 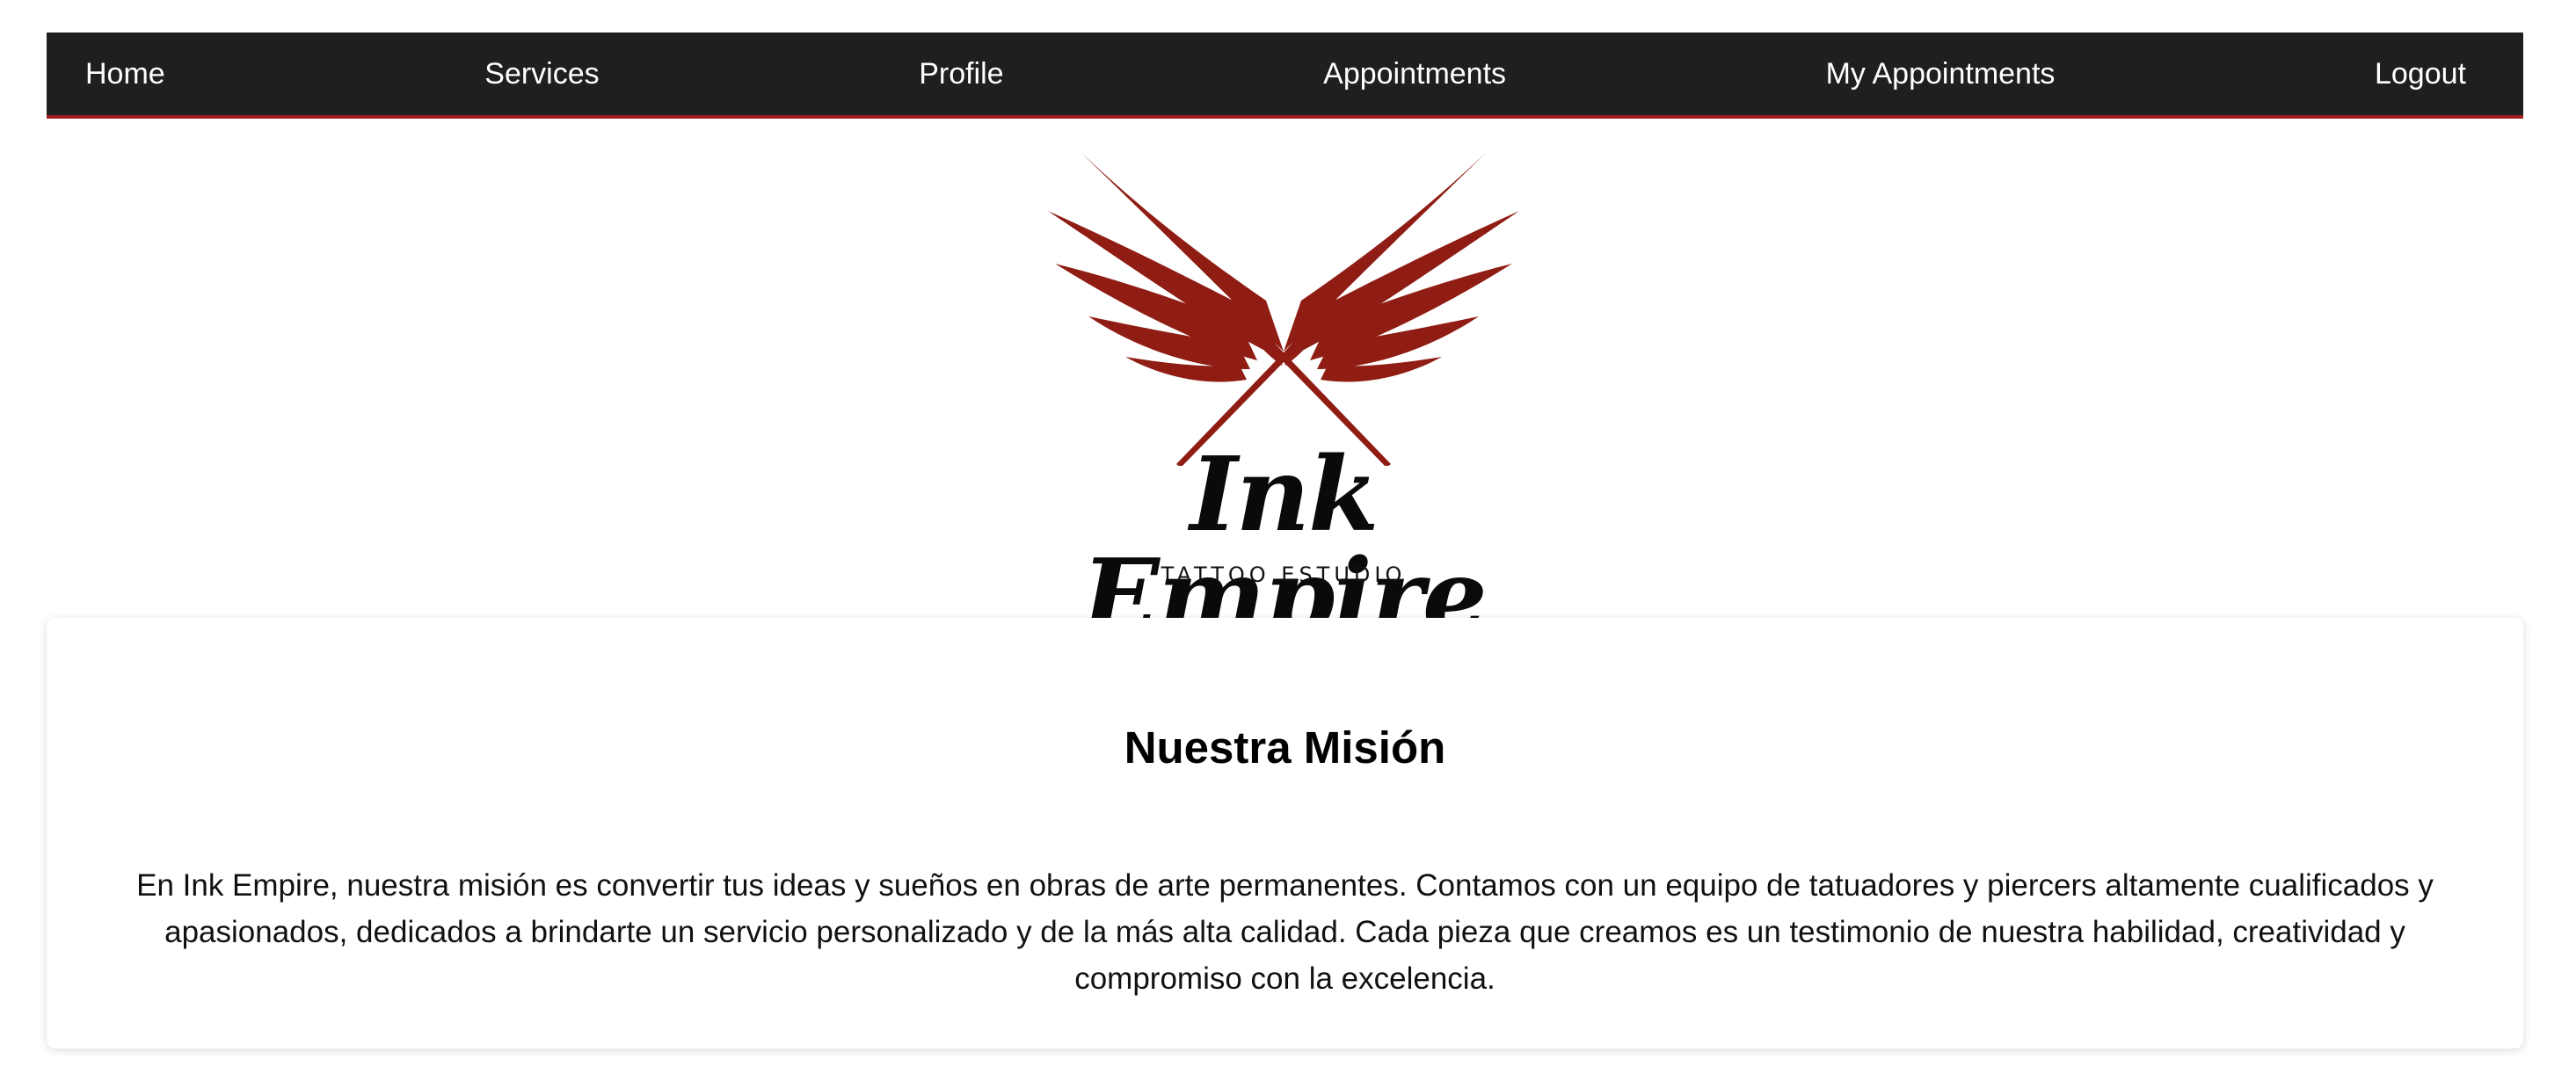 What do you see at coordinates (1285, 747) in the screenshot?
I see `mission-title: Nuestra Misión` at bounding box center [1285, 747].